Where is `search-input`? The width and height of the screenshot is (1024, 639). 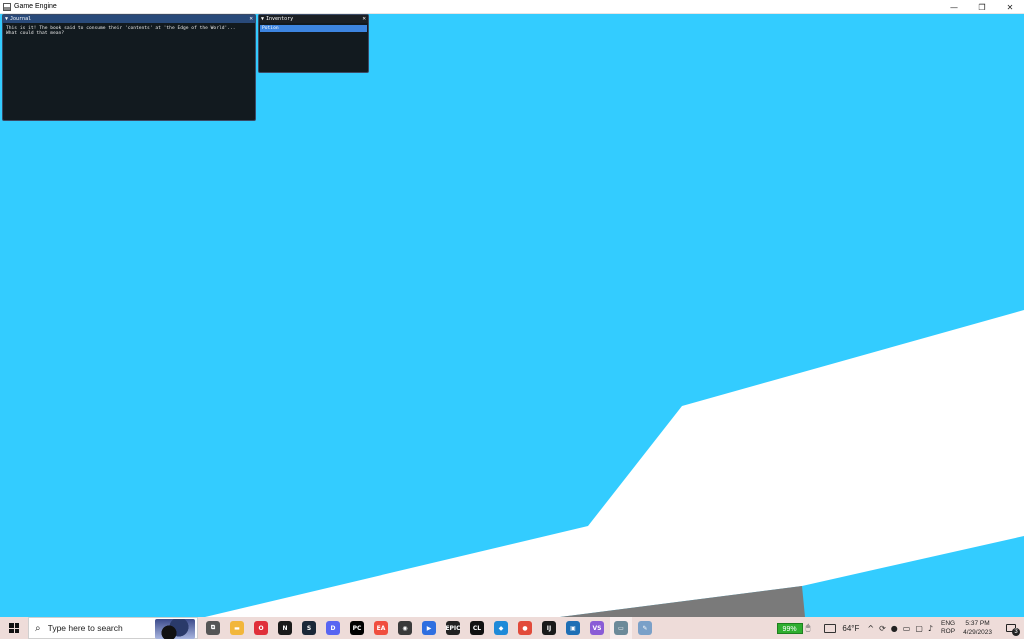 search-input is located at coordinates (97, 628).